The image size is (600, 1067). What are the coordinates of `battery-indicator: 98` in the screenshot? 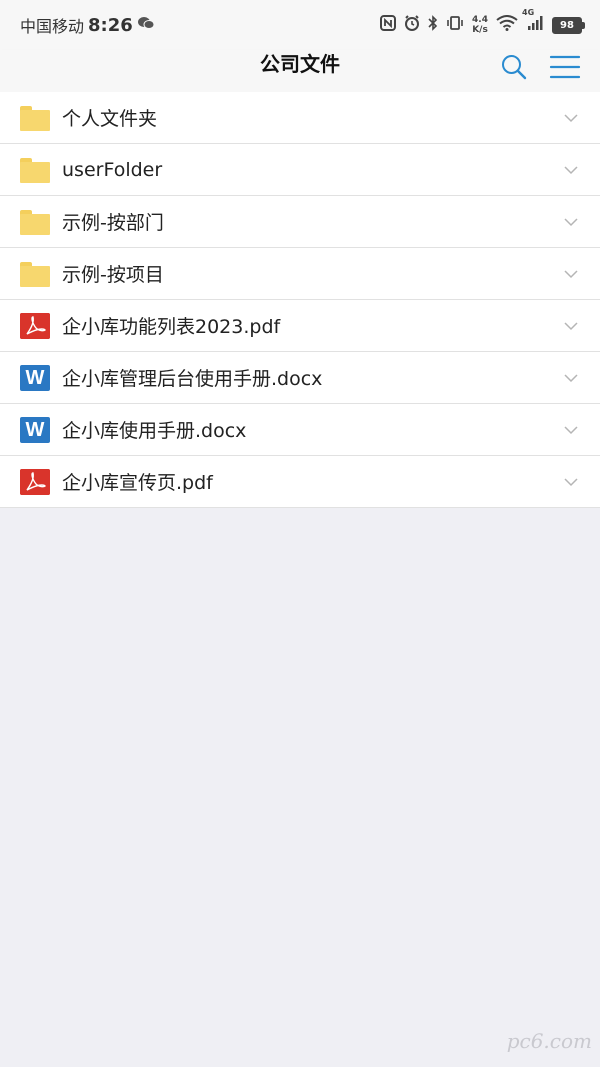 It's located at (568, 25).